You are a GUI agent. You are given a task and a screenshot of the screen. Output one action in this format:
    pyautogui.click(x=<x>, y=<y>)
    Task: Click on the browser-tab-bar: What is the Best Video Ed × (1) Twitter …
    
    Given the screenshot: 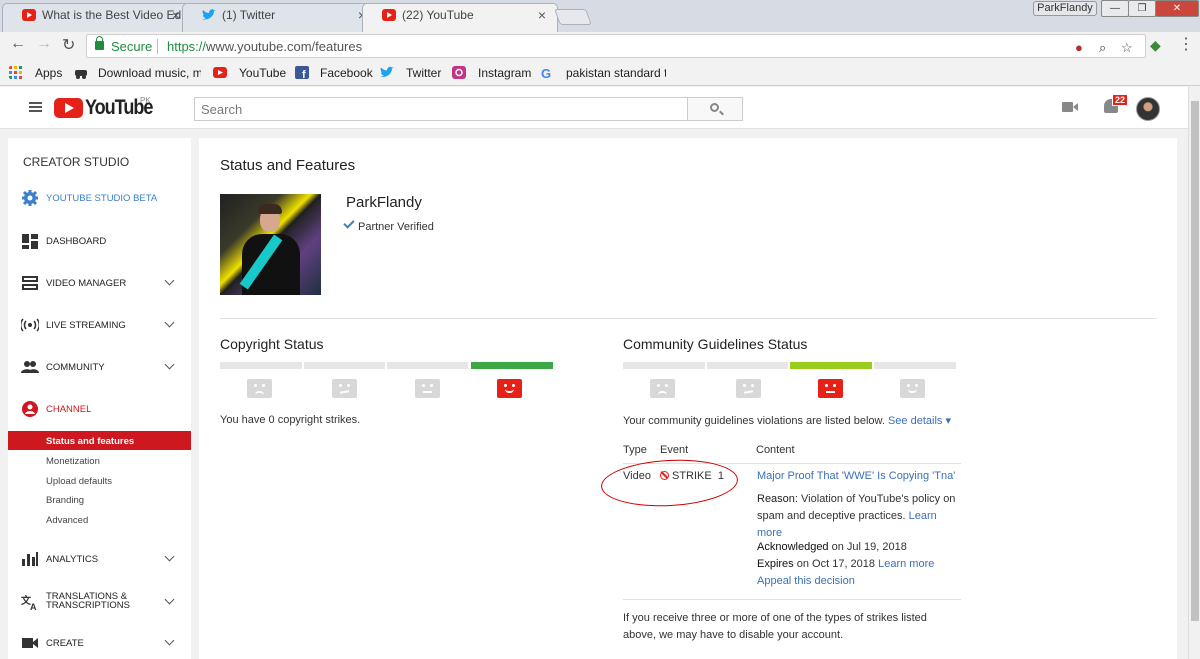 What is the action you would take?
    pyautogui.click(x=600, y=16)
    